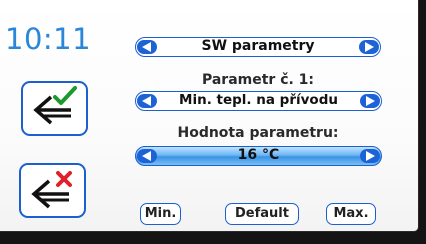 The height and width of the screenshot is (244, 426). I want to click on value-caption: Hodnota parametru:, so click(258, 133).